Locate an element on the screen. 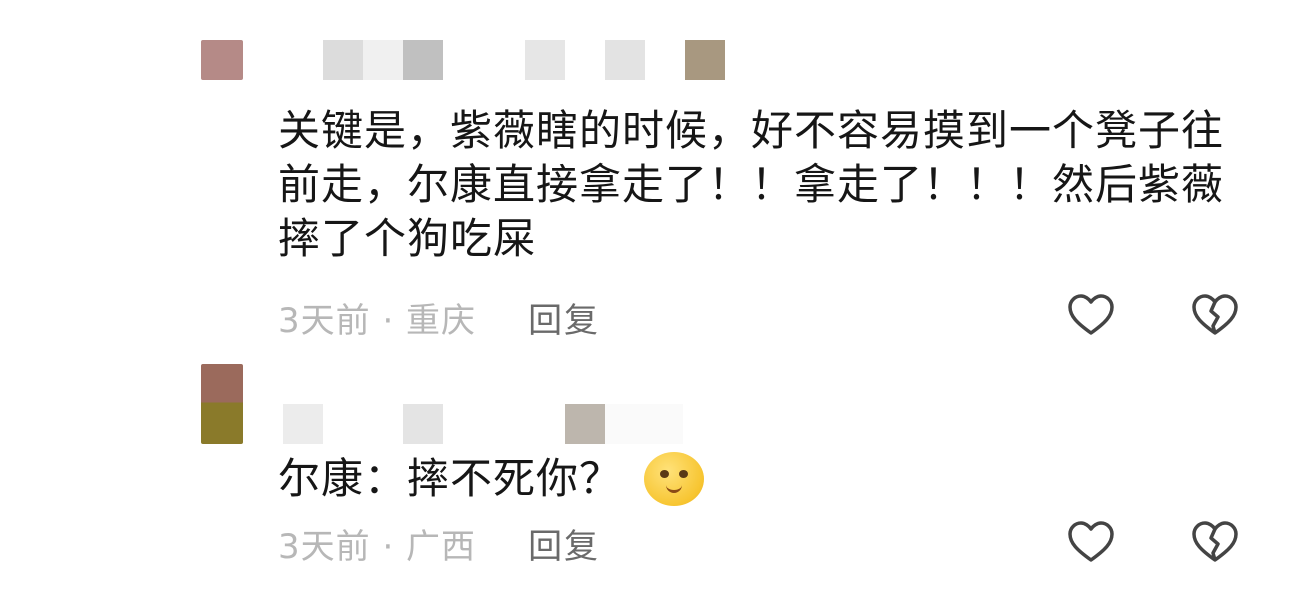 This screenshot has width=1293, height=600. smirk-emoji-icon is located at coordinates (674, 479).